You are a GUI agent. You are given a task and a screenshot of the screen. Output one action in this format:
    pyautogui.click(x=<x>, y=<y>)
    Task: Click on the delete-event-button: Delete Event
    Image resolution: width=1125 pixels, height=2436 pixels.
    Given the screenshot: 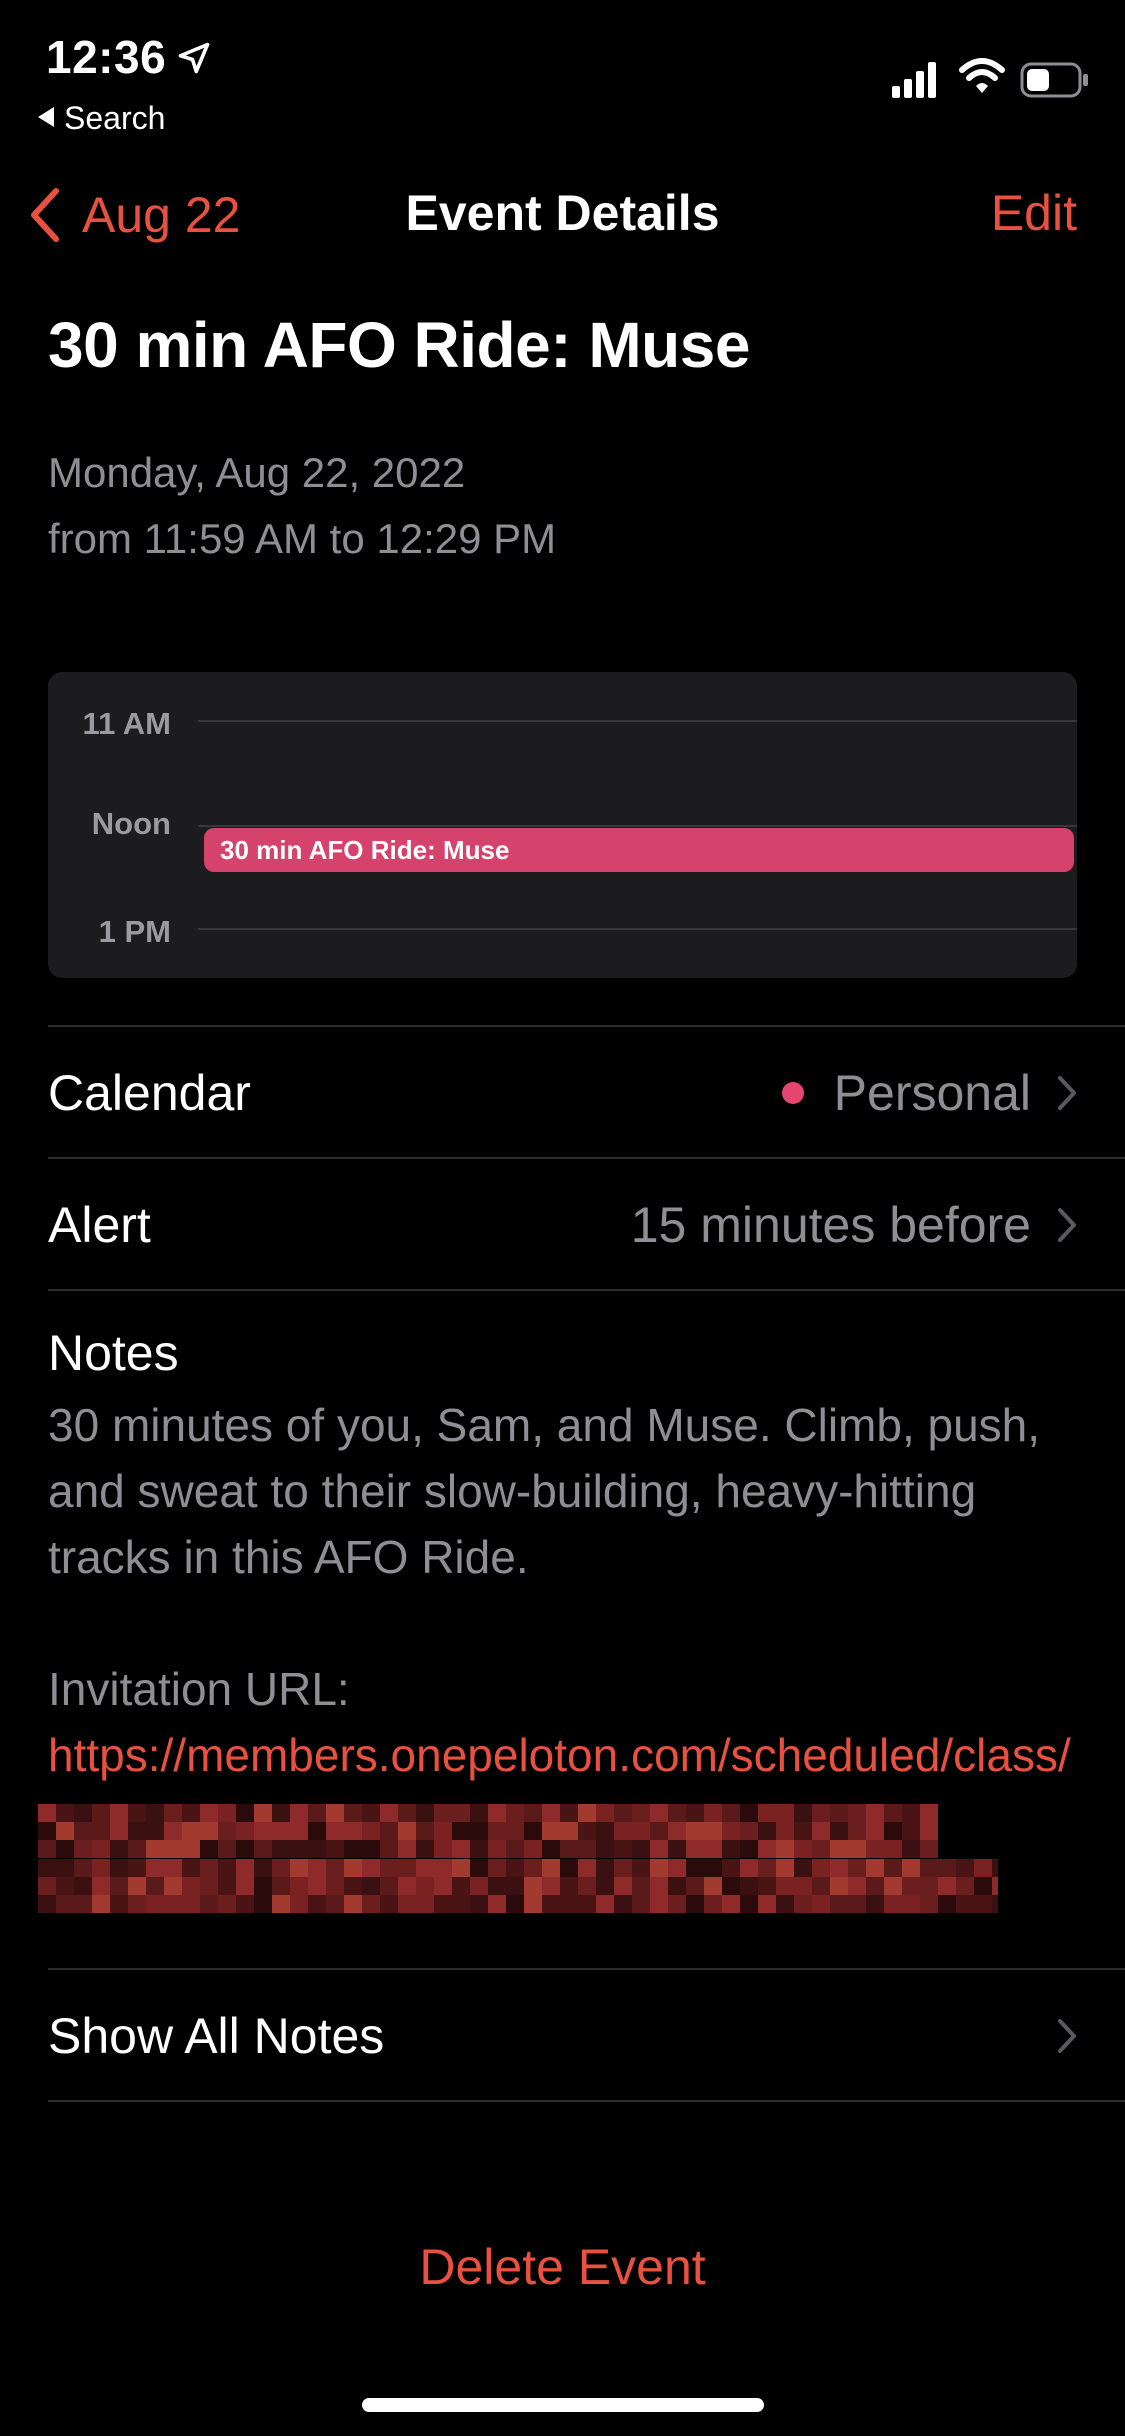 What is the action you would take?
    pyautogui.click(x=562, y=2267)
    